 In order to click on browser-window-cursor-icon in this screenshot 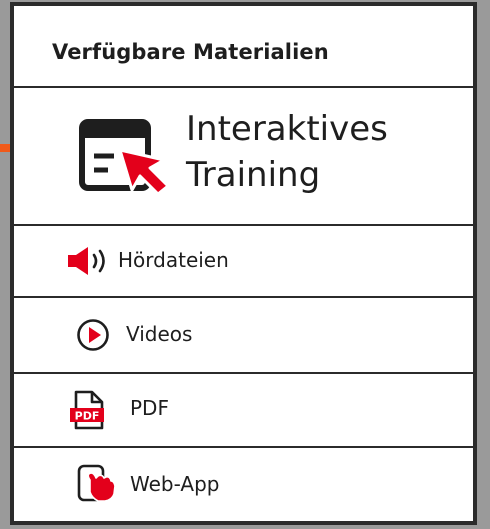, I will do `click(124, 157)`.